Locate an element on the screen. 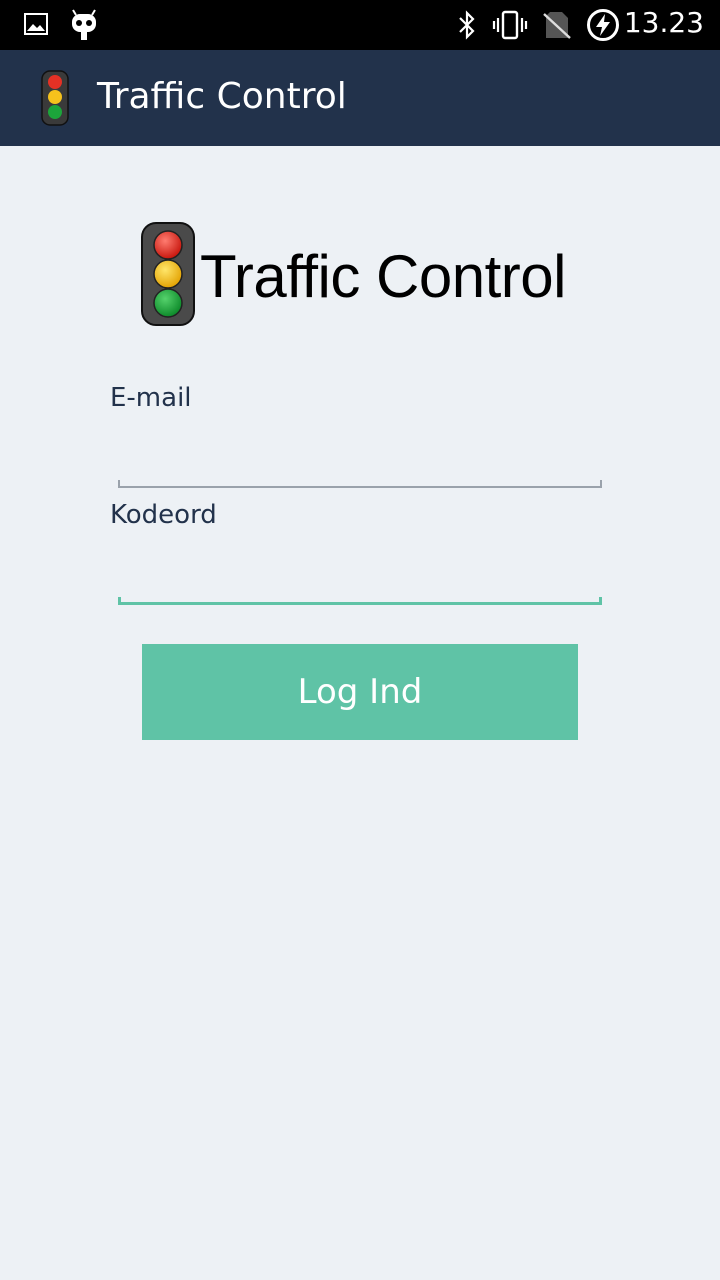  vibrate-icon is located at coordinates (510, 27).